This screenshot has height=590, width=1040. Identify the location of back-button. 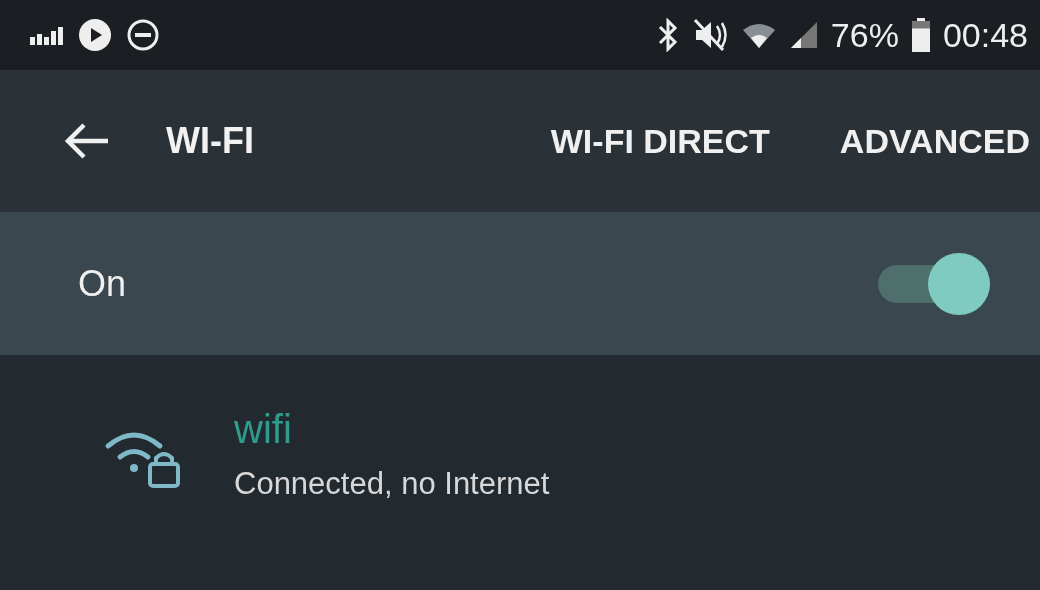
(86, 141).